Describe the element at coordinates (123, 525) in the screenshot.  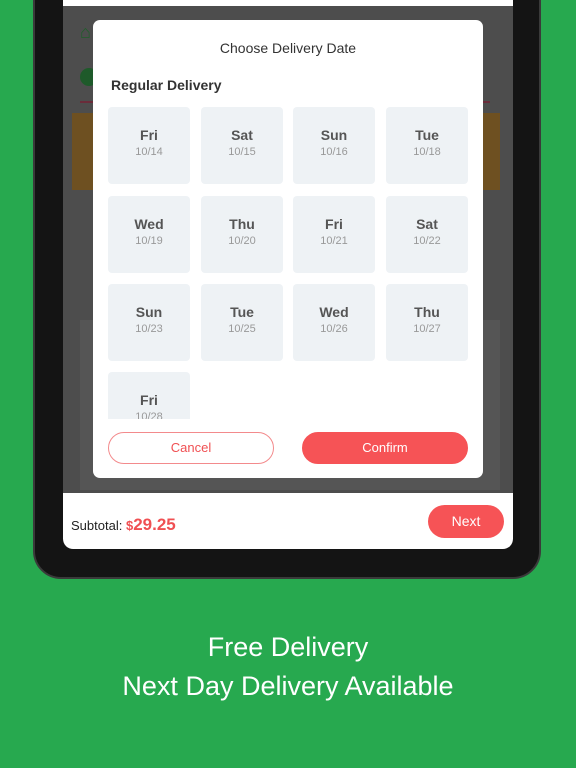
I see `subtotal: Subtotal: $29.25` at that location.